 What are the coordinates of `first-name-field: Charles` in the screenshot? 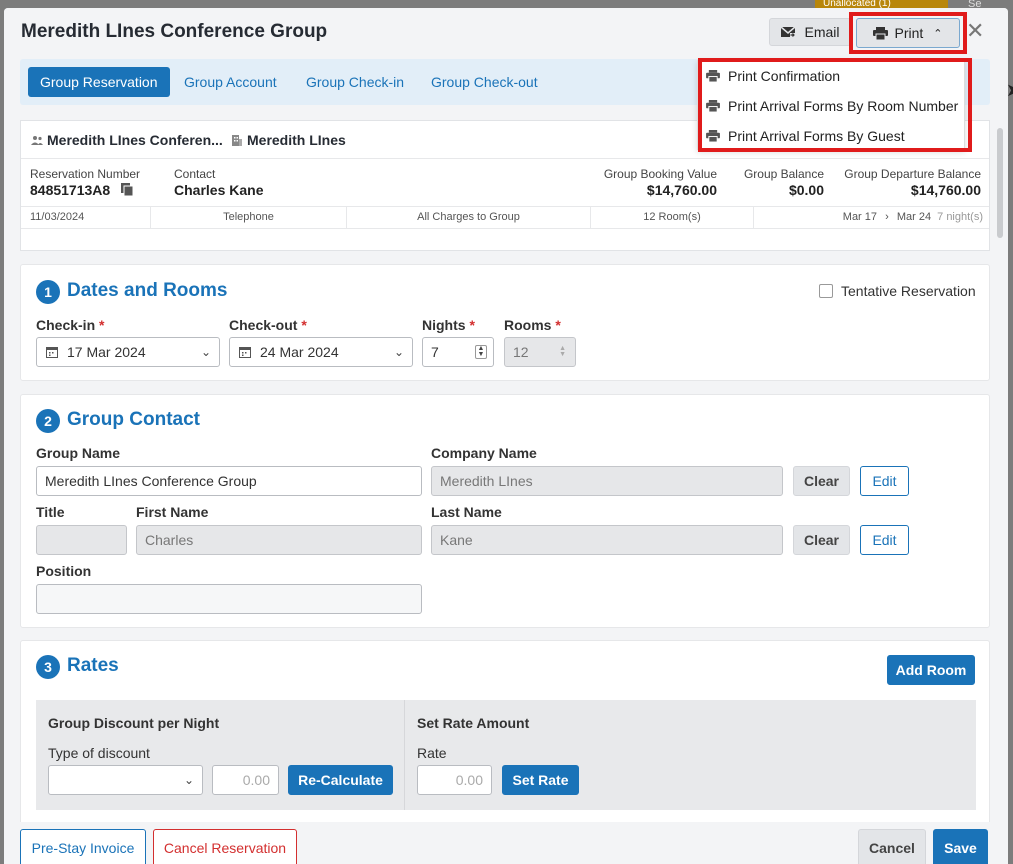 It's located at (279, 540).